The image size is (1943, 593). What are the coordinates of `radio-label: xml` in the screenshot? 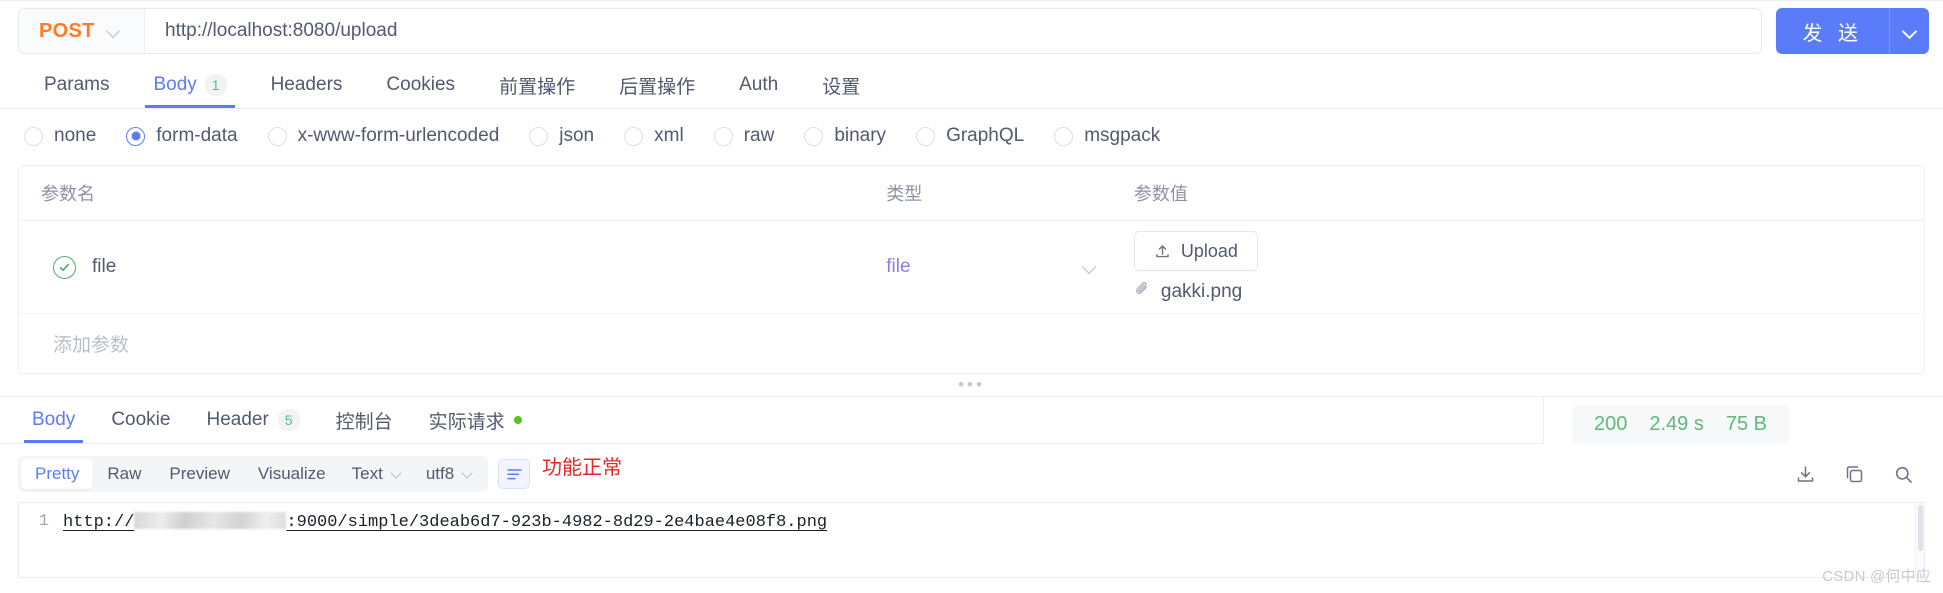 It's located at (669, 135).